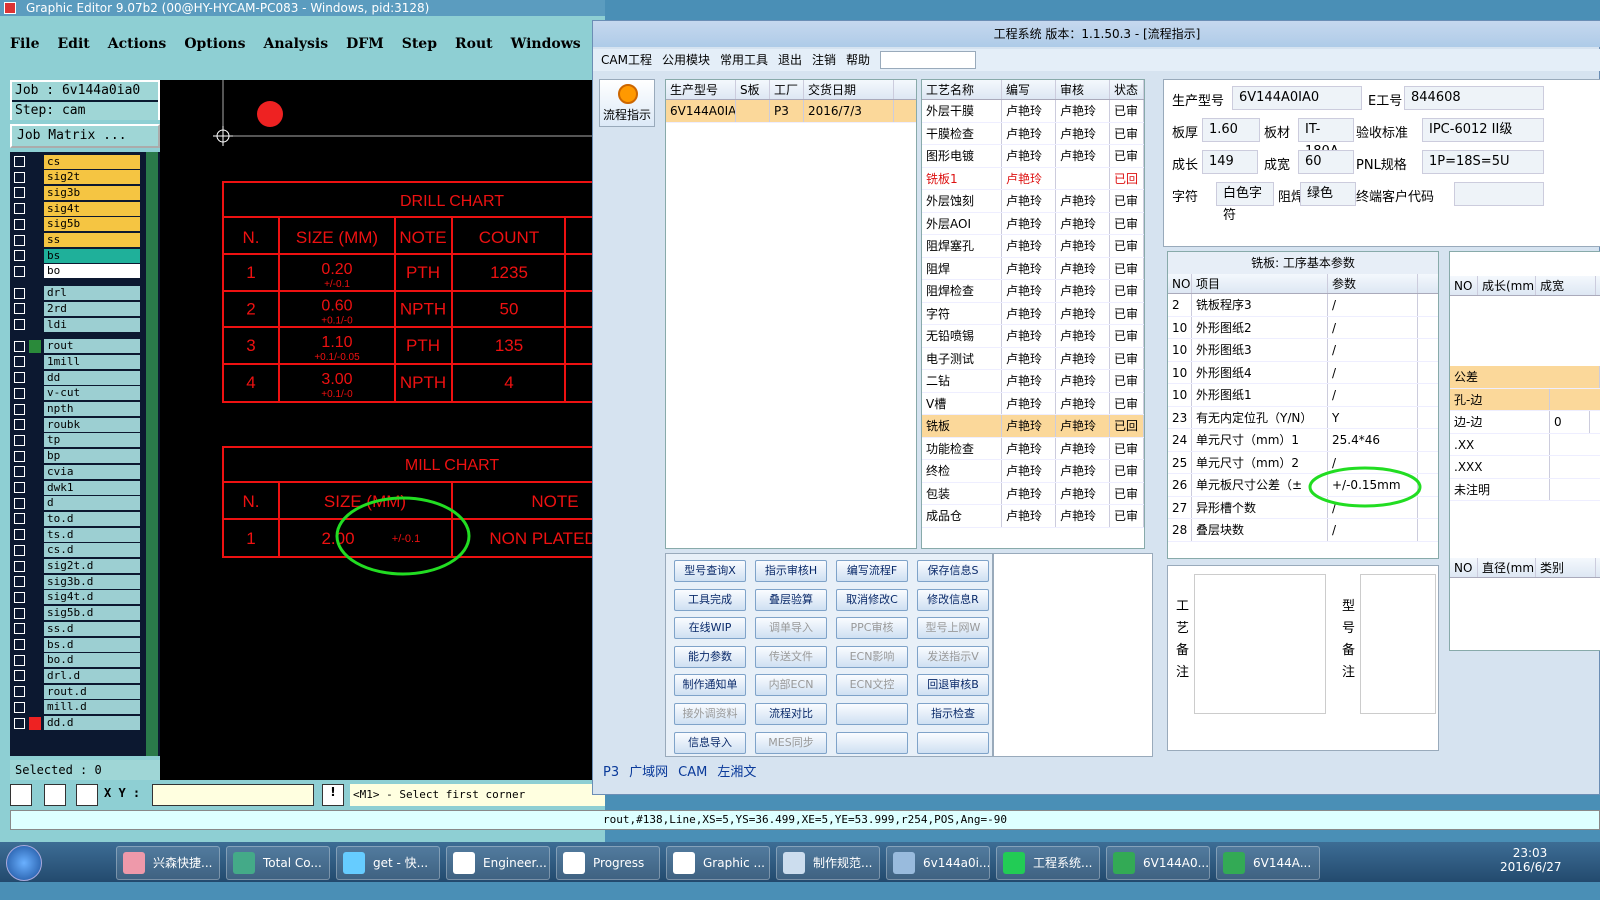  Describe the element at coordinates (24, 49) in the screenshot. I see `menu-item: File` at that location.